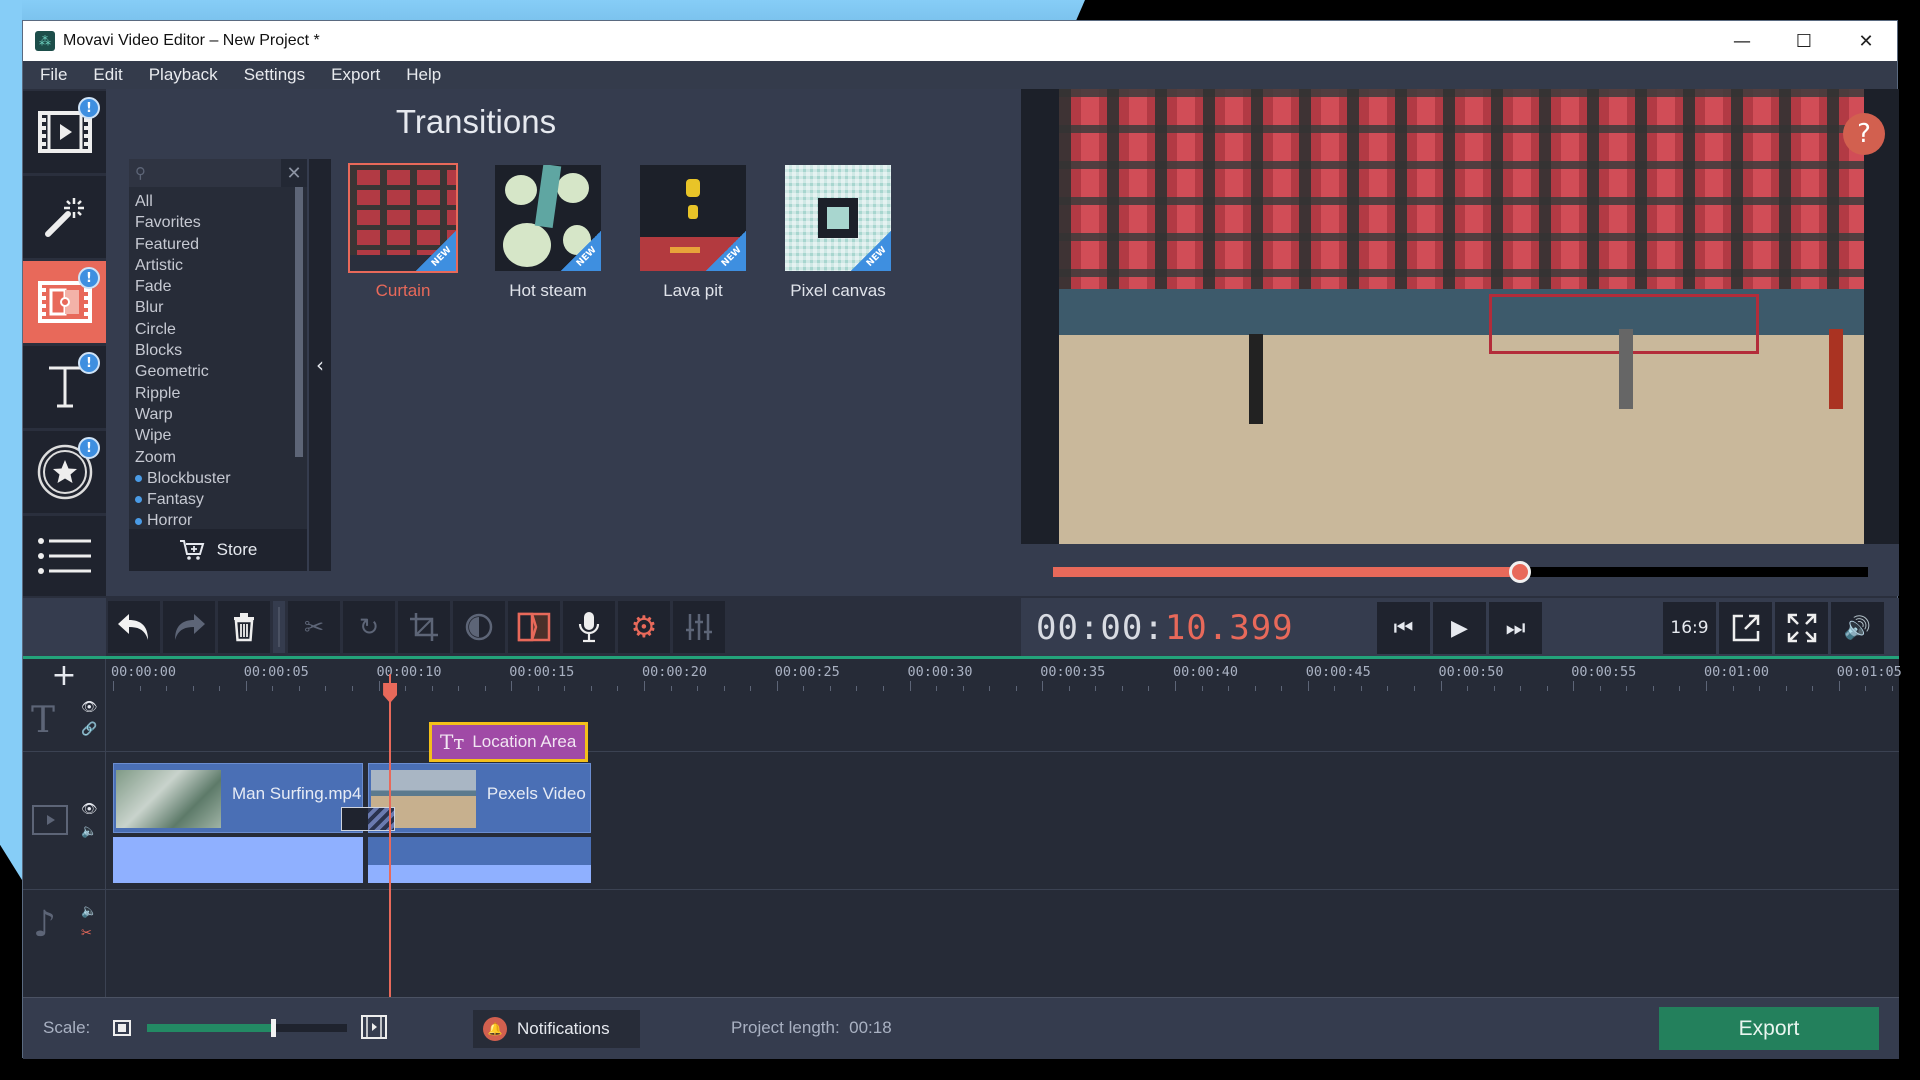 The width and height of the screenshot is (1920, 1080). I want to click on play-button: ▶, so click(1459, 628).